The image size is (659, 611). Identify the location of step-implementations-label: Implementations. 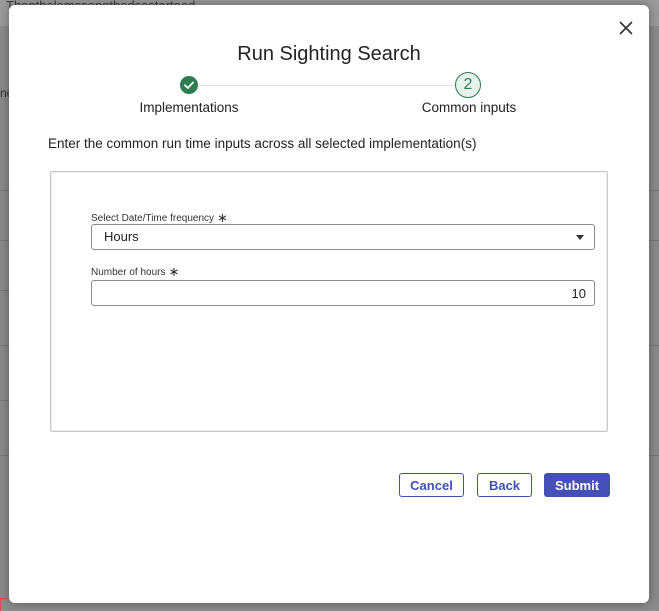
(189, 107).